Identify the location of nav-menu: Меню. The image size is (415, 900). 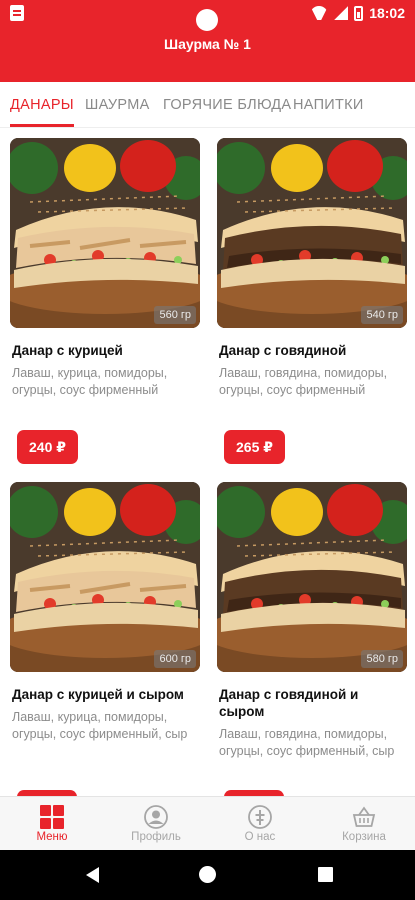
(52, 824).